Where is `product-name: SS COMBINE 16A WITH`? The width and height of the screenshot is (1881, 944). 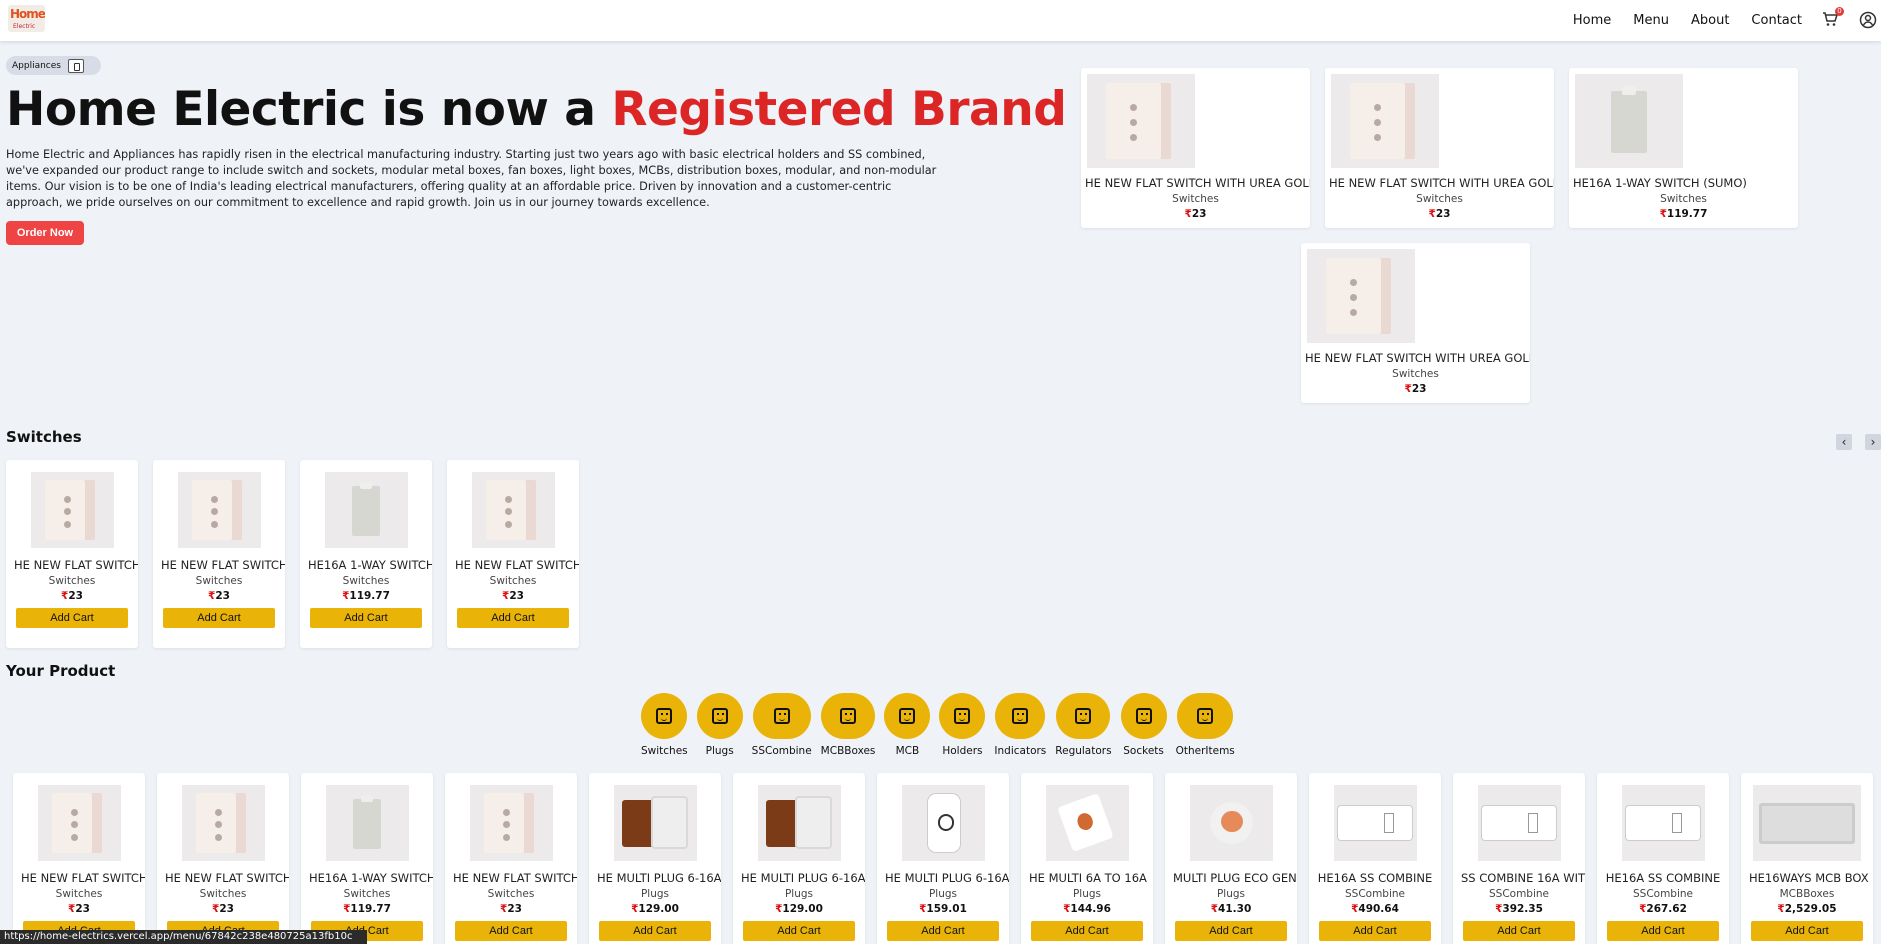 product-name: SS COMBINE 16A WITH is located at coordinates (1523, 878).